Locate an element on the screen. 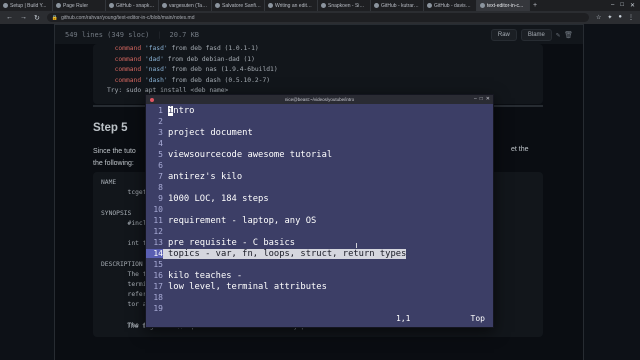 This screenshot has height=360, width=640. vim-line: 11 requirement - laptop, any OS is located at coordinates (319, 220).